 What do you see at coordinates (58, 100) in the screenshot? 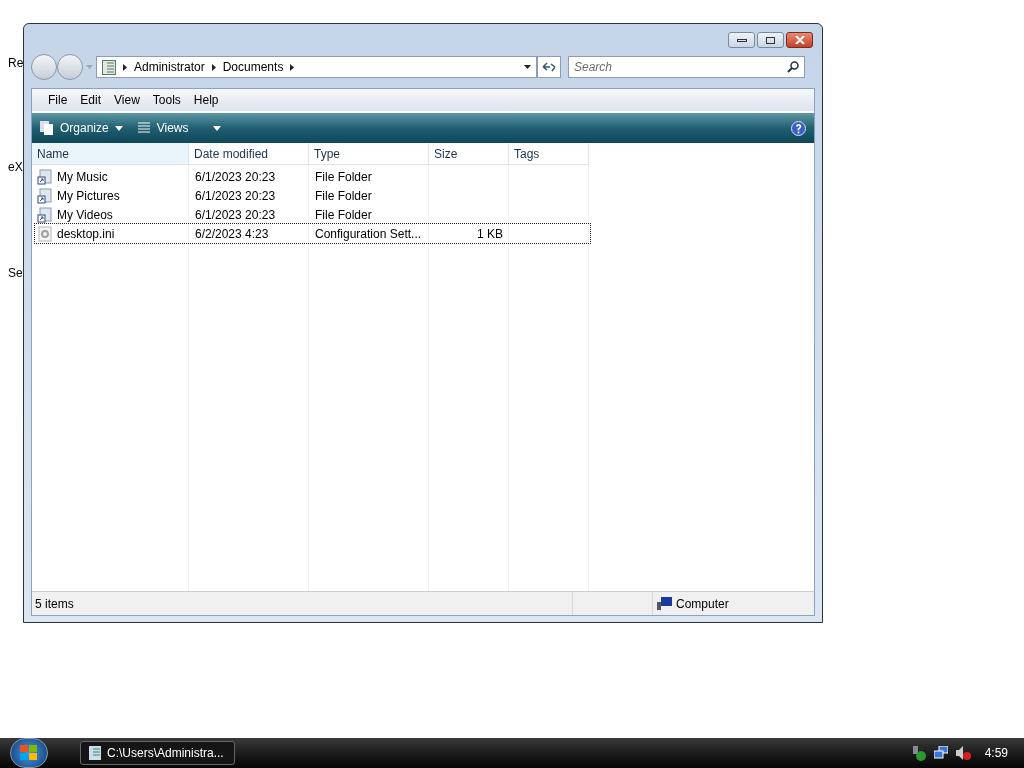
I see `menu-item: File` at bounding box center [58, 100].